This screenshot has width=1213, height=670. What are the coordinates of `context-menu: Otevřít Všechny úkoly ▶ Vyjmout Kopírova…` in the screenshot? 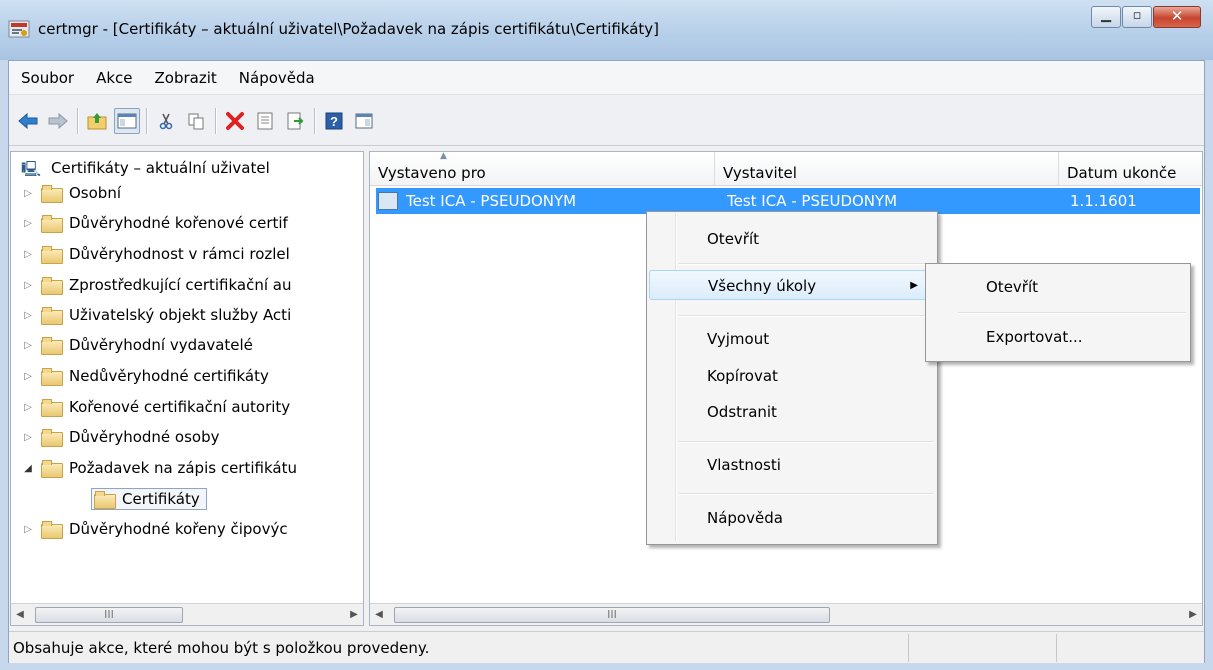 It's located at (792, 378).